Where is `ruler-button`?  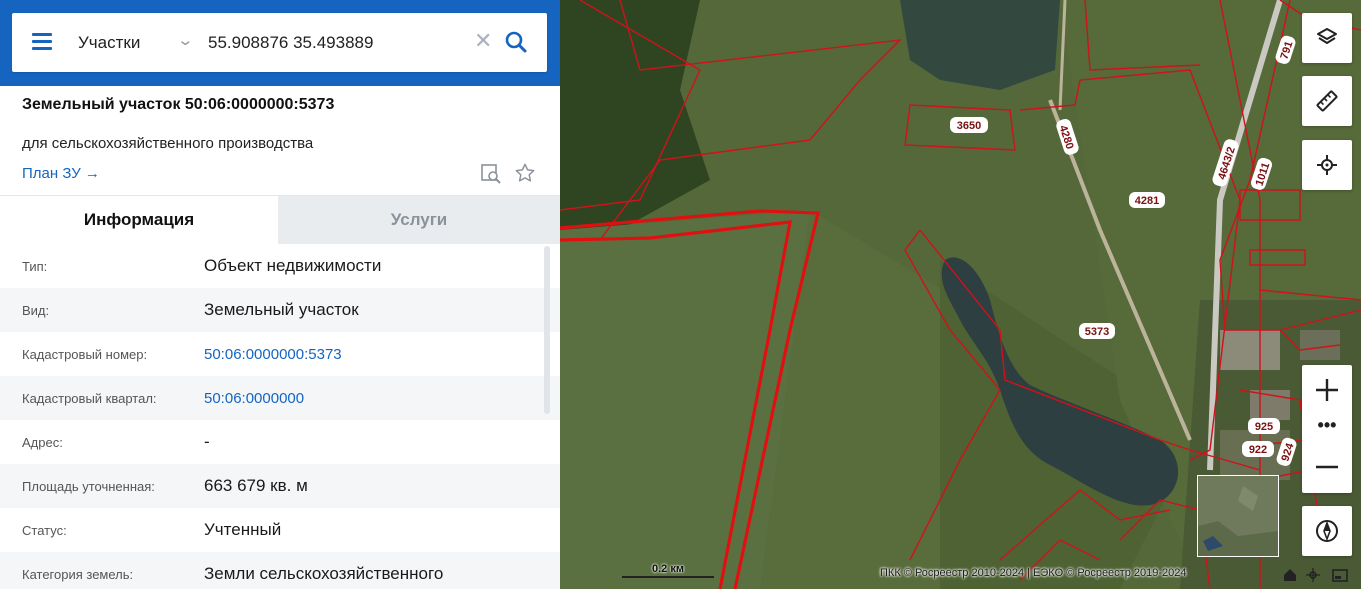 ruler-button is located at coordinates (1327, 101).